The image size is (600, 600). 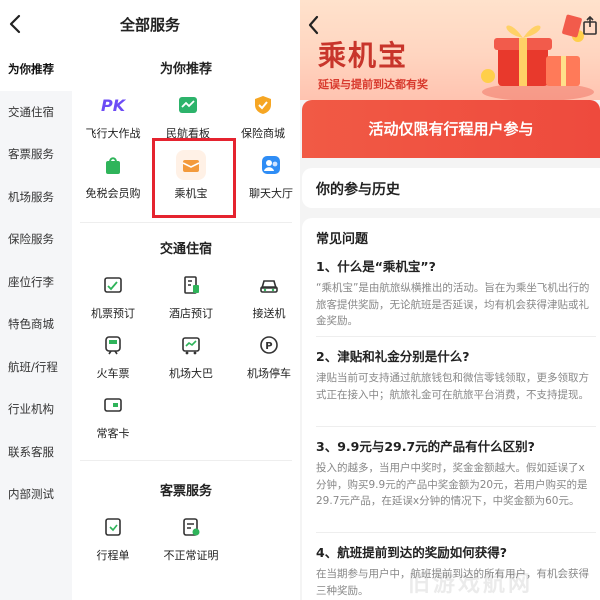 I want to click on faq-question: 4、航班提前到达的奖励如何获得?, so click(x=411, y=552).